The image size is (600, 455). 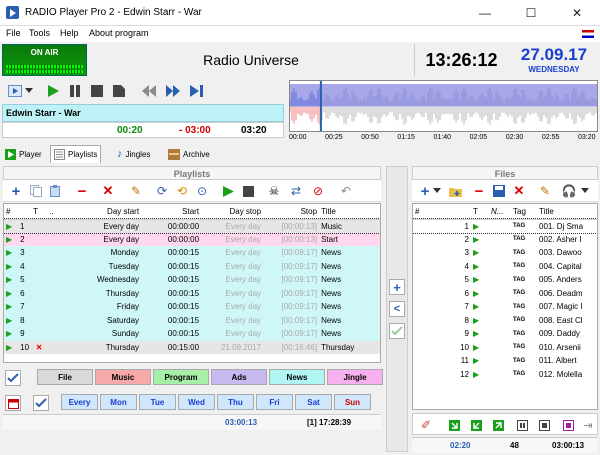 What do you see at coordinates (192, 253) in the screenshot?
I see `table-row: ▶ 3 Monday 00:00:15 Every day [00:09:17] News` at bounding box center [192, 253].